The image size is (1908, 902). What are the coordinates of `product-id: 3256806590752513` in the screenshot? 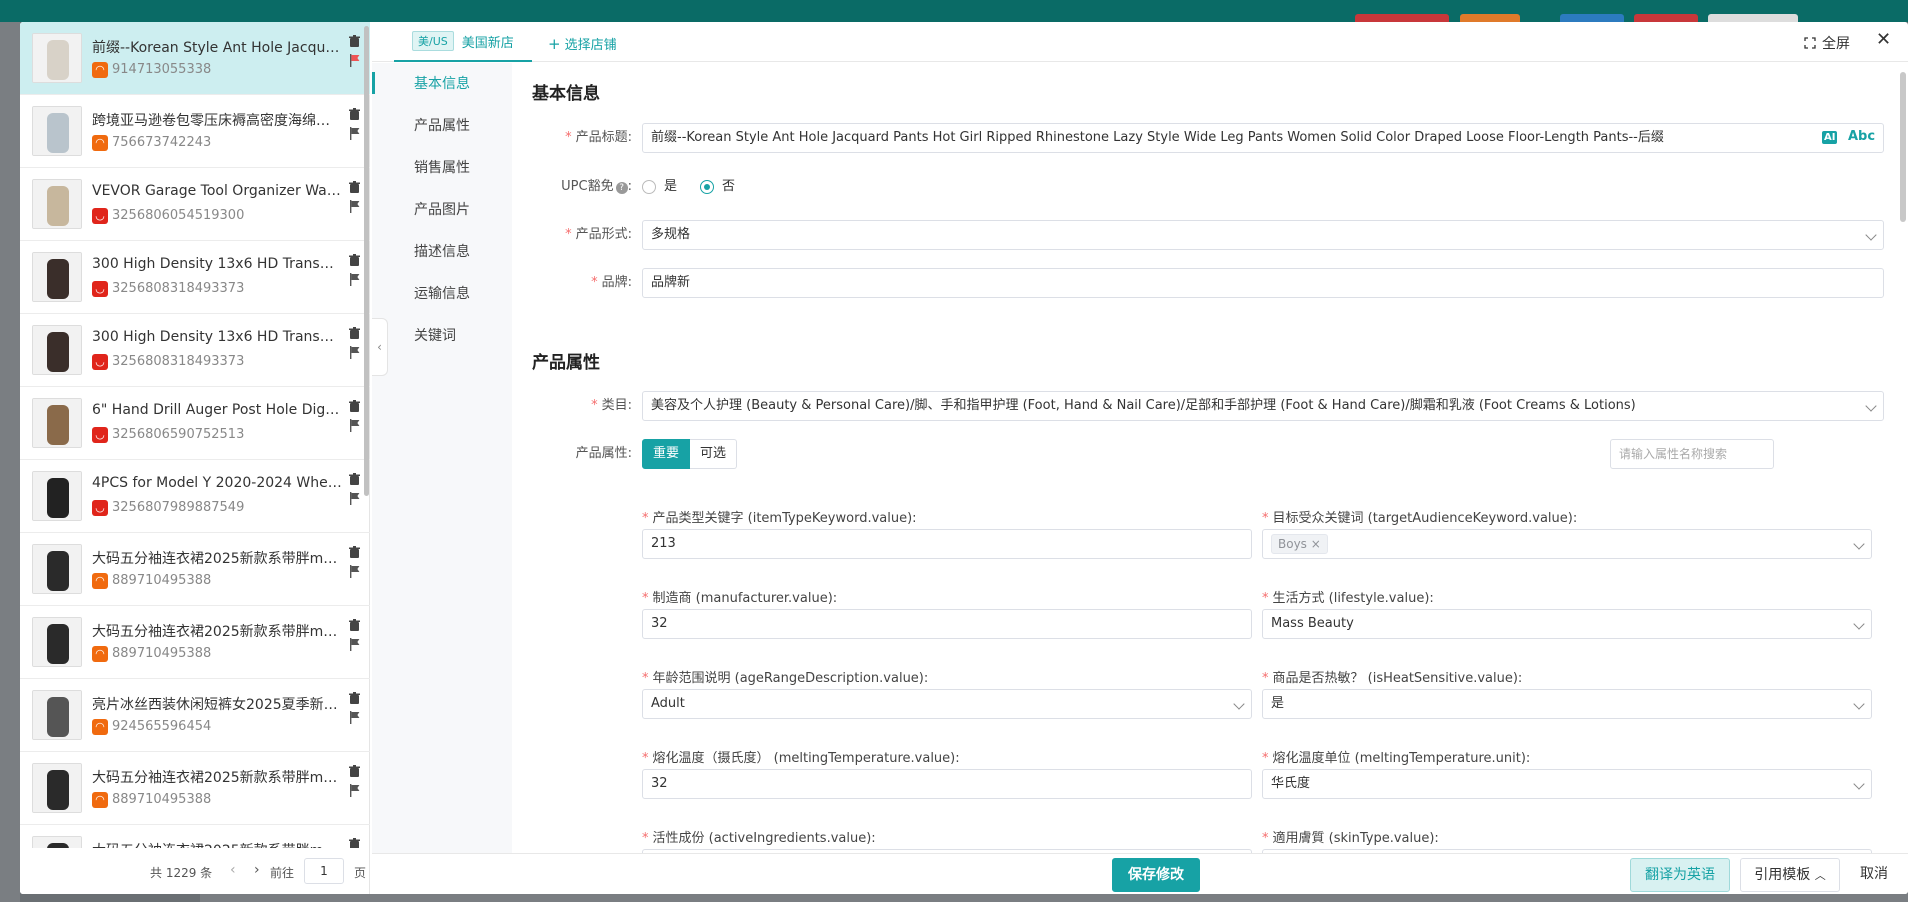 It's located at (178, 434).